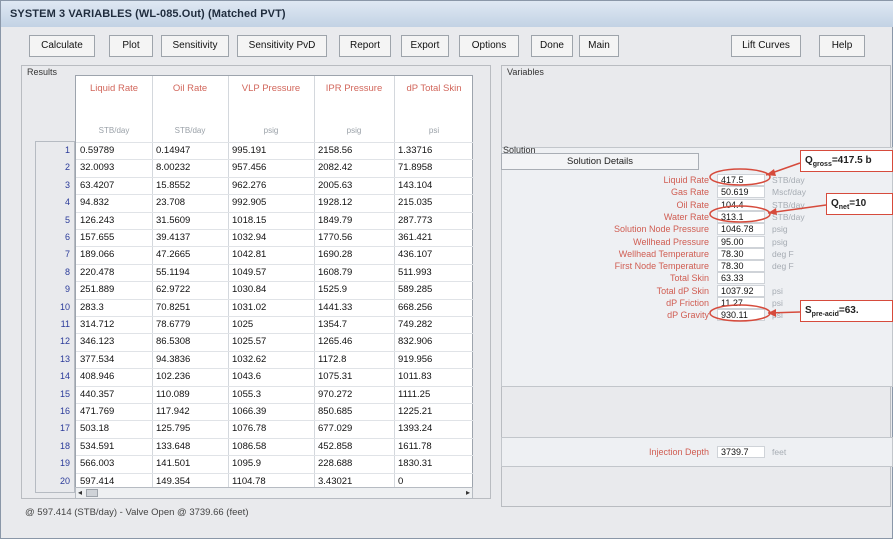 This screenshot has width=893, height=539. I want to click on table-row: 189.066 47.2665 1042.81 1690.28 436.107, so click(275, 254).